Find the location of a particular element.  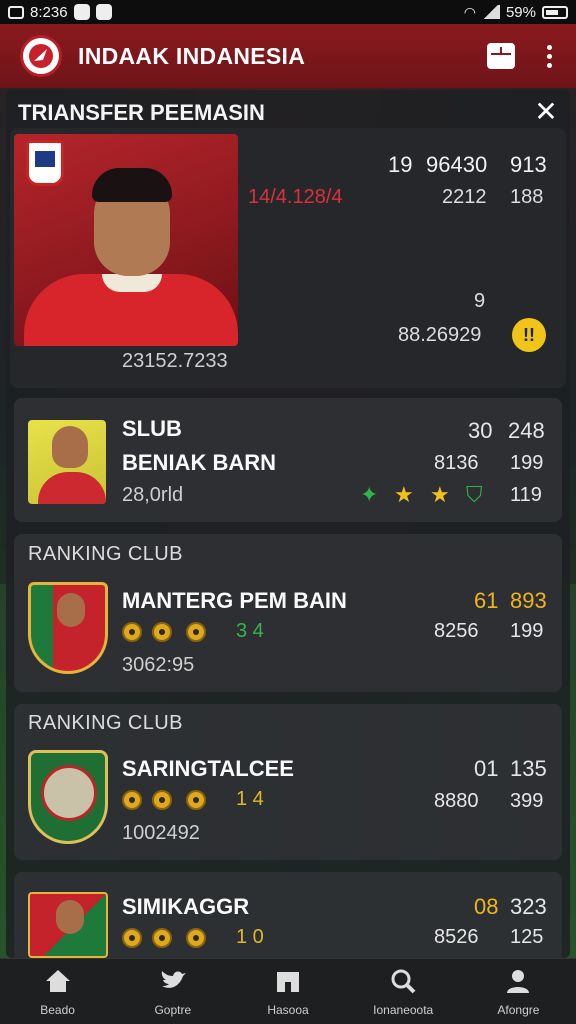

nav-item-home: Beado is located at coordinates (57, 991).